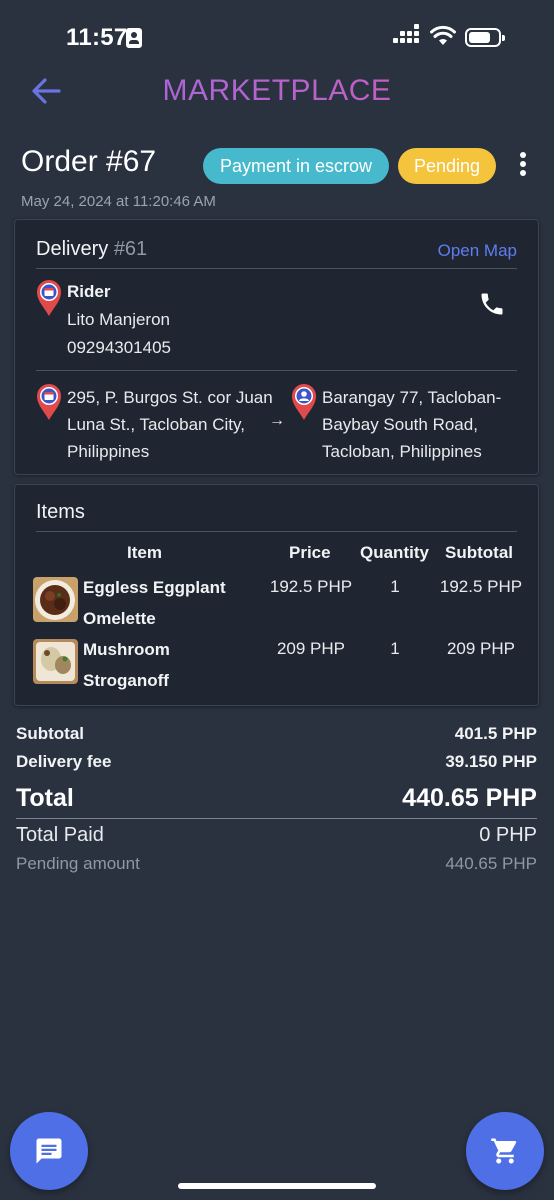 The height and width of the screenshot is (1200, 554). I want to click on more-vert-icon, so click(523, 165).